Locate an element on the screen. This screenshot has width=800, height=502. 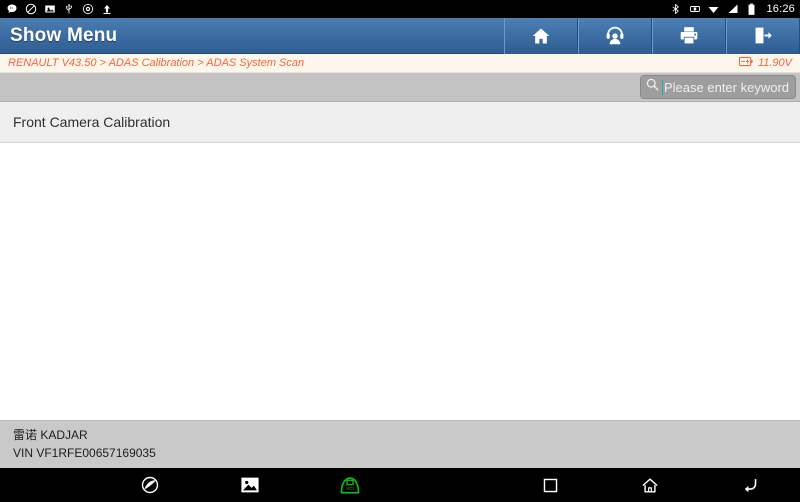
printer-icon is located at coordinates (689, 35).